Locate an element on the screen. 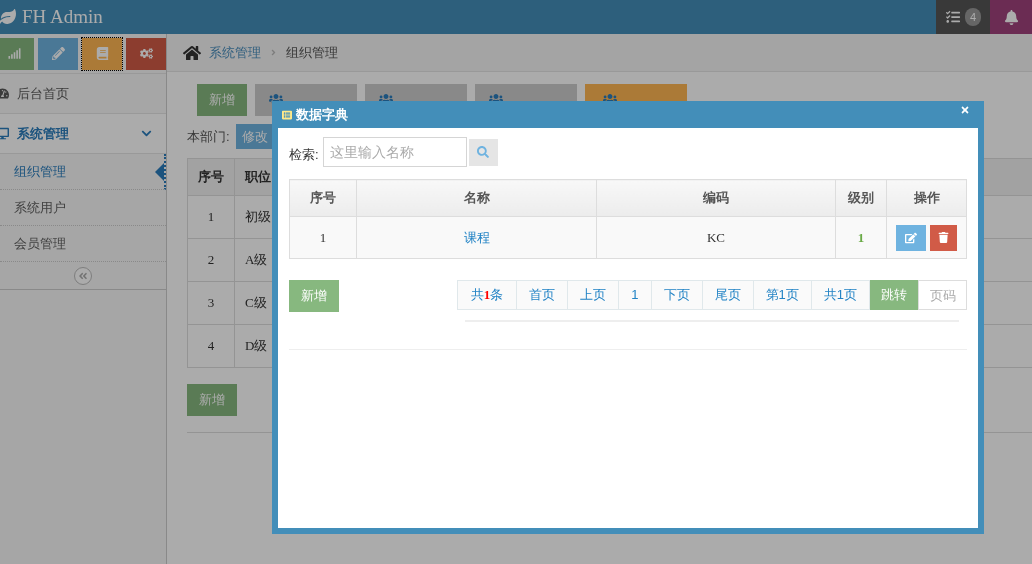 Image resolution: width=1032 pixels, height=564 pixels. gears-icon is located at coordinates (146, 53).